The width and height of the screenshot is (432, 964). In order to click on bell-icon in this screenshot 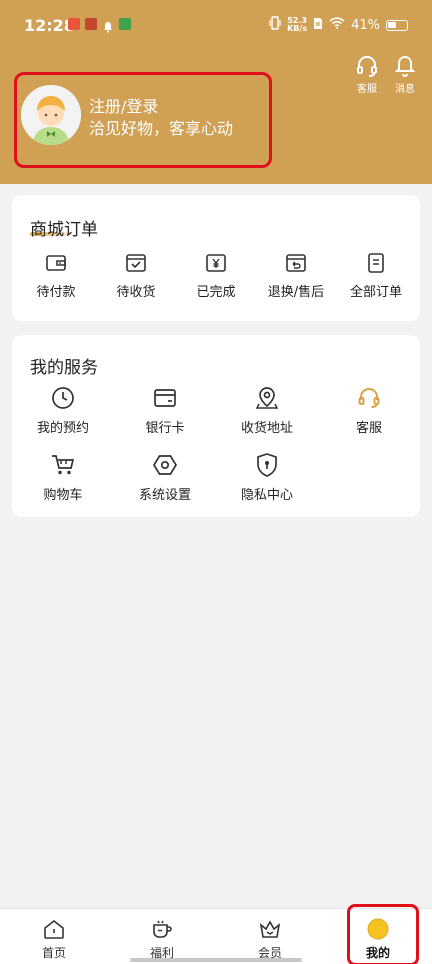, I will do `click(405, 66)`.